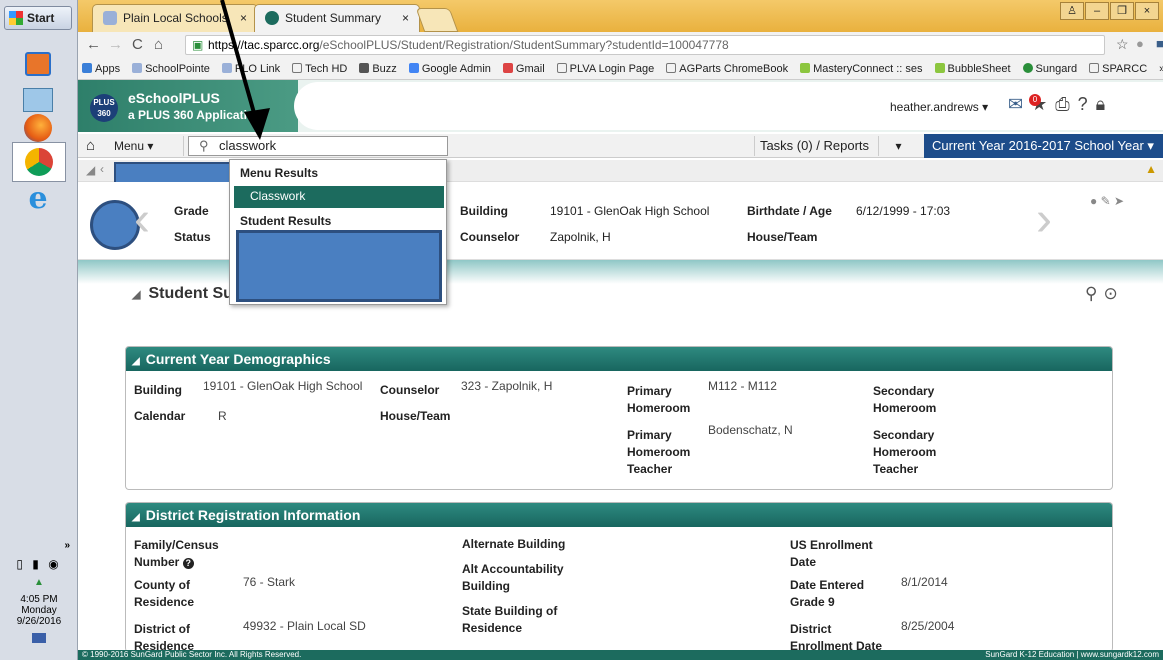 The image size is (1163, 660). What do you see at coordinates (1140, 43) in the screenshot?
I see `extension-icon: ●` at bounding box center [1140, 43].